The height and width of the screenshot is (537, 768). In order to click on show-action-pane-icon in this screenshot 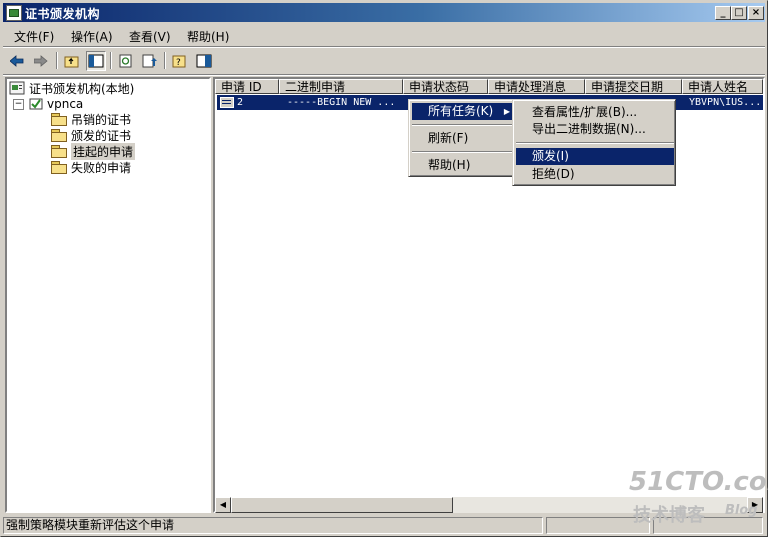, I will do `click(204, 61)`.